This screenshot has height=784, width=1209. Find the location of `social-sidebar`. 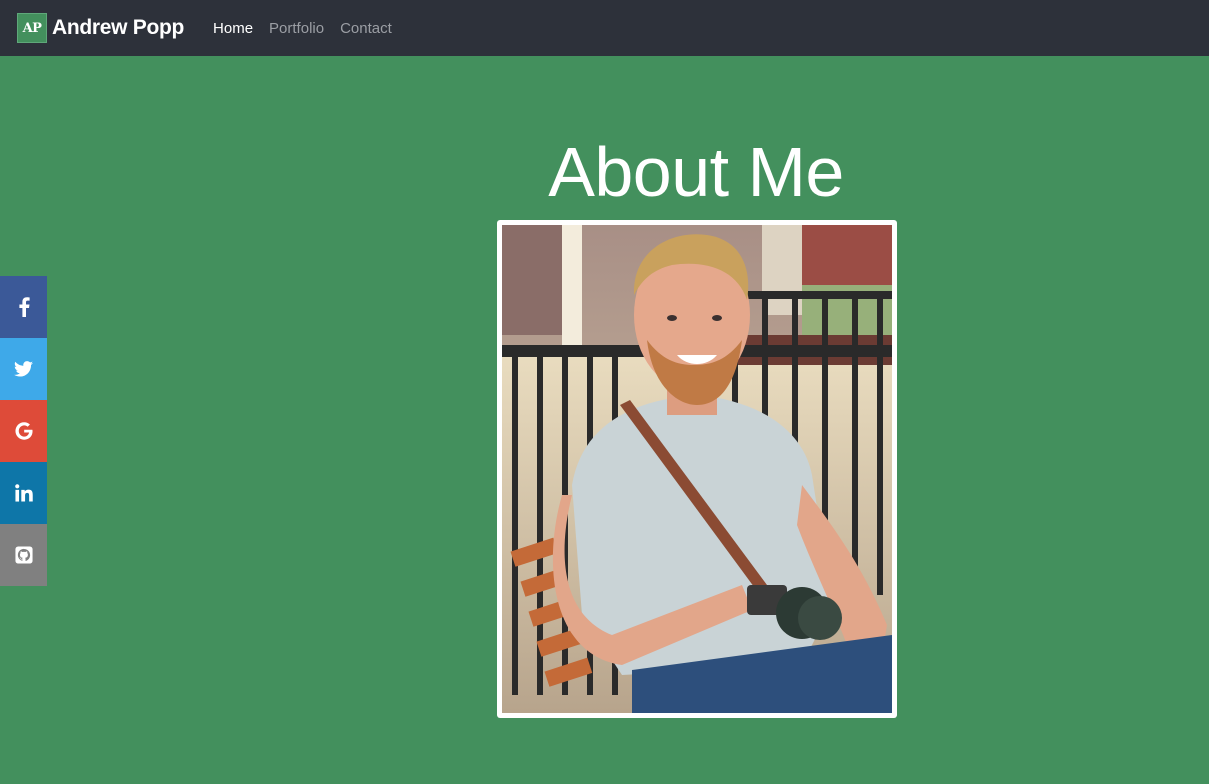

social-sidebar is located at coordinates (23, 431).